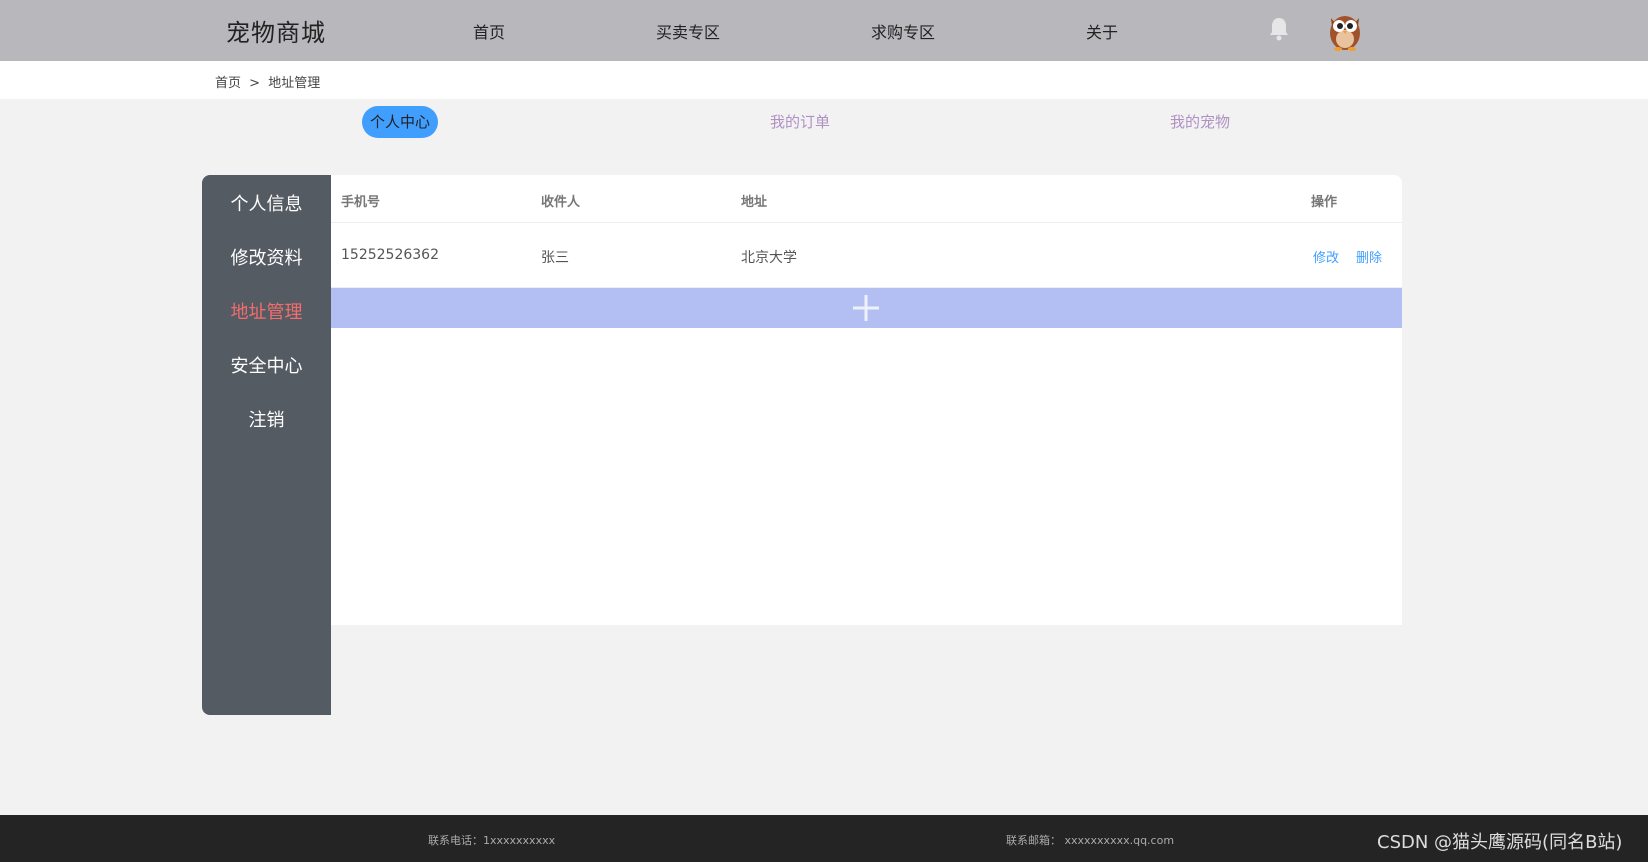 The height and width of the screenshot is (862, 1648). I want to click on column-header-recipient: 收件人, so click(561, 202).